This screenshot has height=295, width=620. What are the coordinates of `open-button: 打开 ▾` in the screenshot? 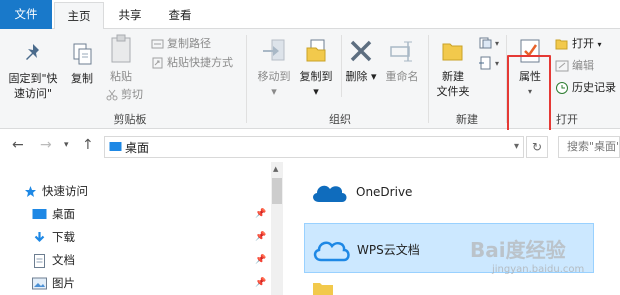 It's located at (578, 44).